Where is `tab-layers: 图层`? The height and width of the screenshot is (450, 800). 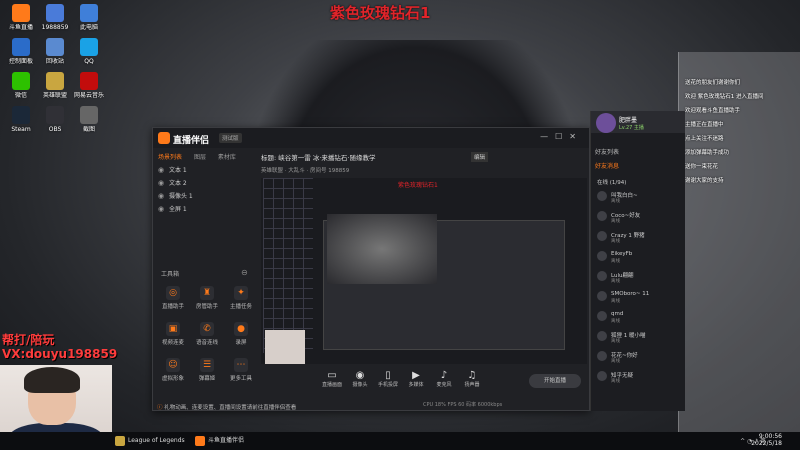
tab-layers: 图层 is located at coordinates (200, 157).